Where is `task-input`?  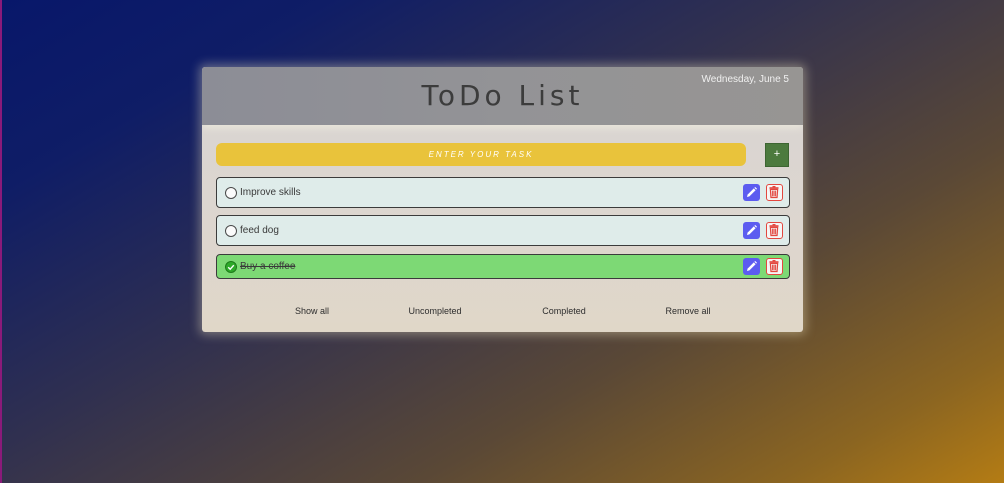
task-input is located at coordinates (481, 154).